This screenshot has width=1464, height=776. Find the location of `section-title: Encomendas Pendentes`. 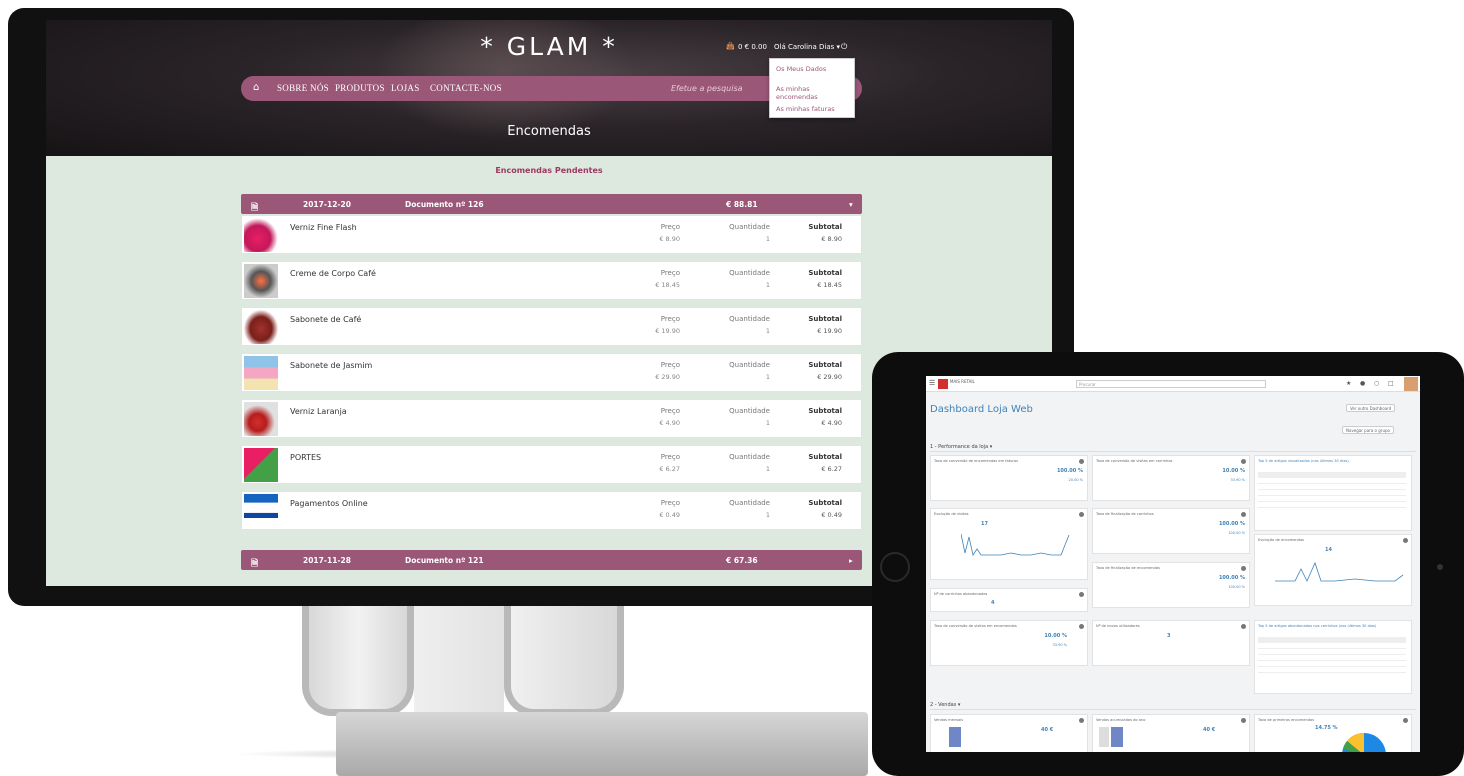

section-title: Encomendas Pendentes is located at coordinates (549, 170).